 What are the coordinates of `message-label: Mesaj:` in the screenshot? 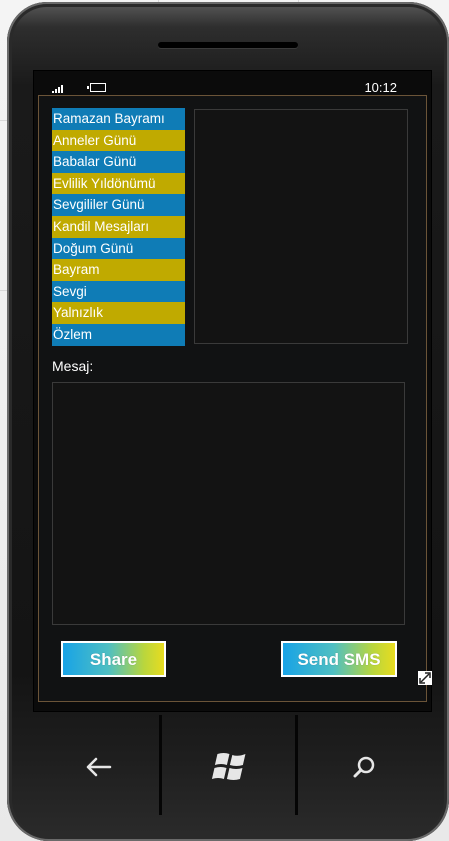 It's located at (73, 366).